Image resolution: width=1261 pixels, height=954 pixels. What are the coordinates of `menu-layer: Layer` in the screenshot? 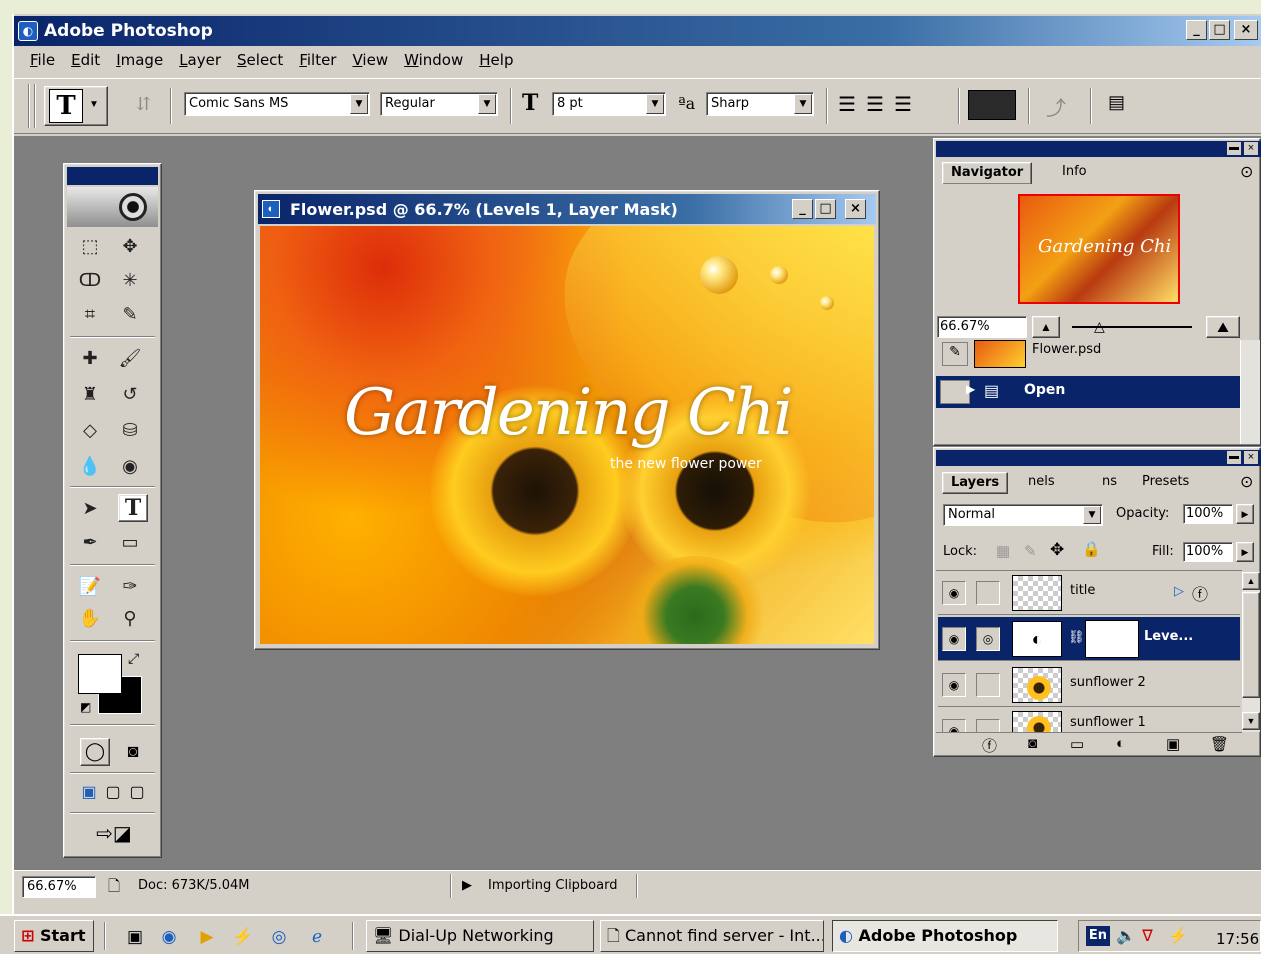 It's located at (200, 60).